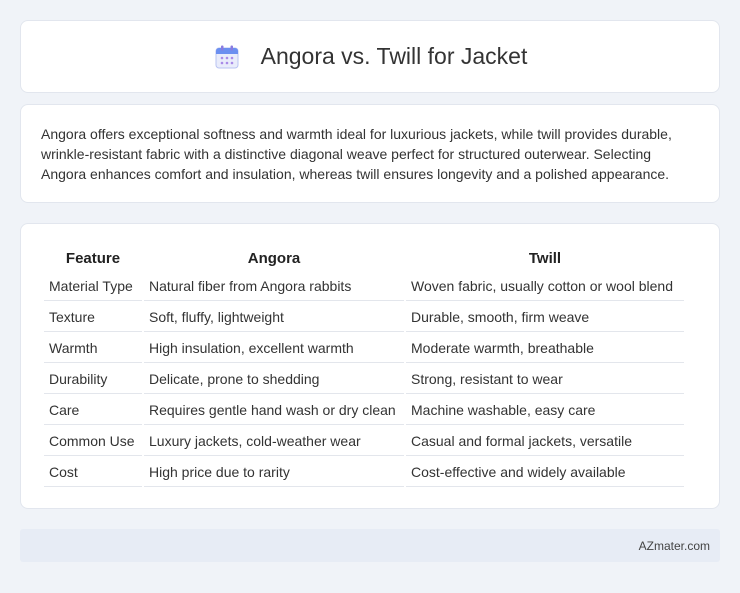 The width and height of the screenshot is (740, 593). I want to click on feature-cell: Material Type, so click(93, 286).